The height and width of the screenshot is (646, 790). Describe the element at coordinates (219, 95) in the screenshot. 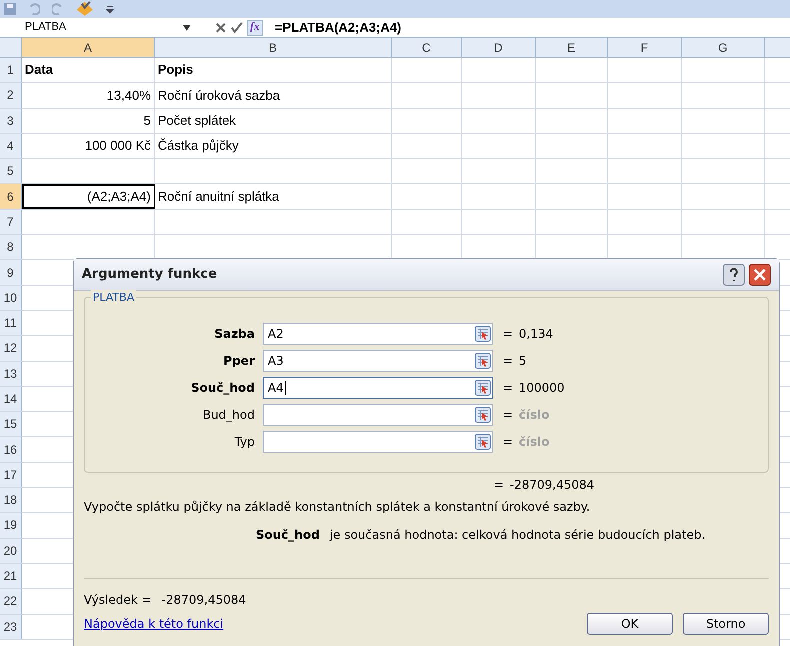

I see `cell-text: Roční úroková sazba` at that location.